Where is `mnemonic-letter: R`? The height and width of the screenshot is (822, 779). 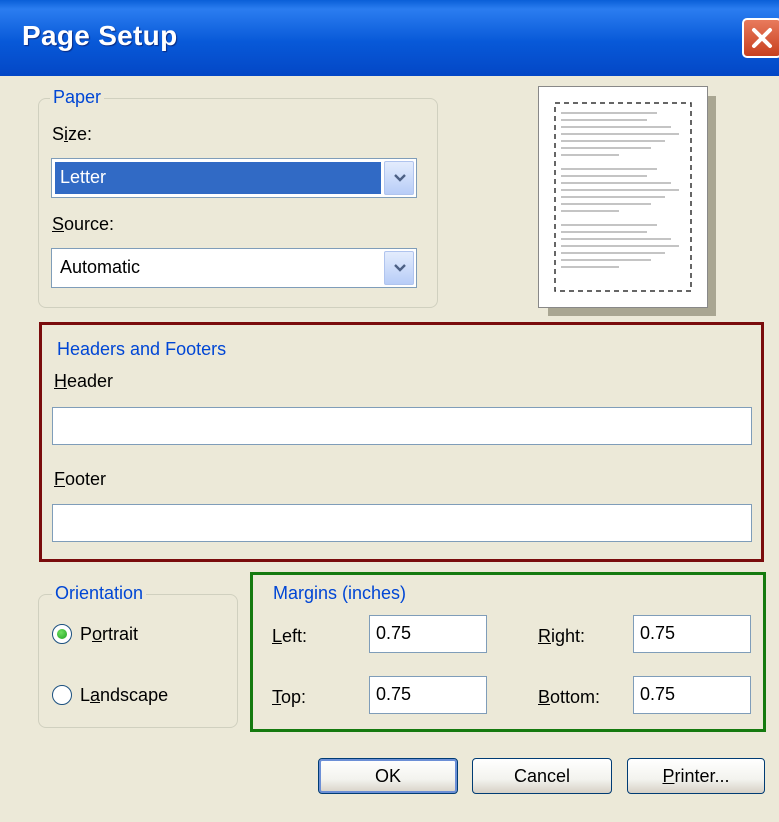
mnemonic-letter: R is located at coordinates (544, 636).